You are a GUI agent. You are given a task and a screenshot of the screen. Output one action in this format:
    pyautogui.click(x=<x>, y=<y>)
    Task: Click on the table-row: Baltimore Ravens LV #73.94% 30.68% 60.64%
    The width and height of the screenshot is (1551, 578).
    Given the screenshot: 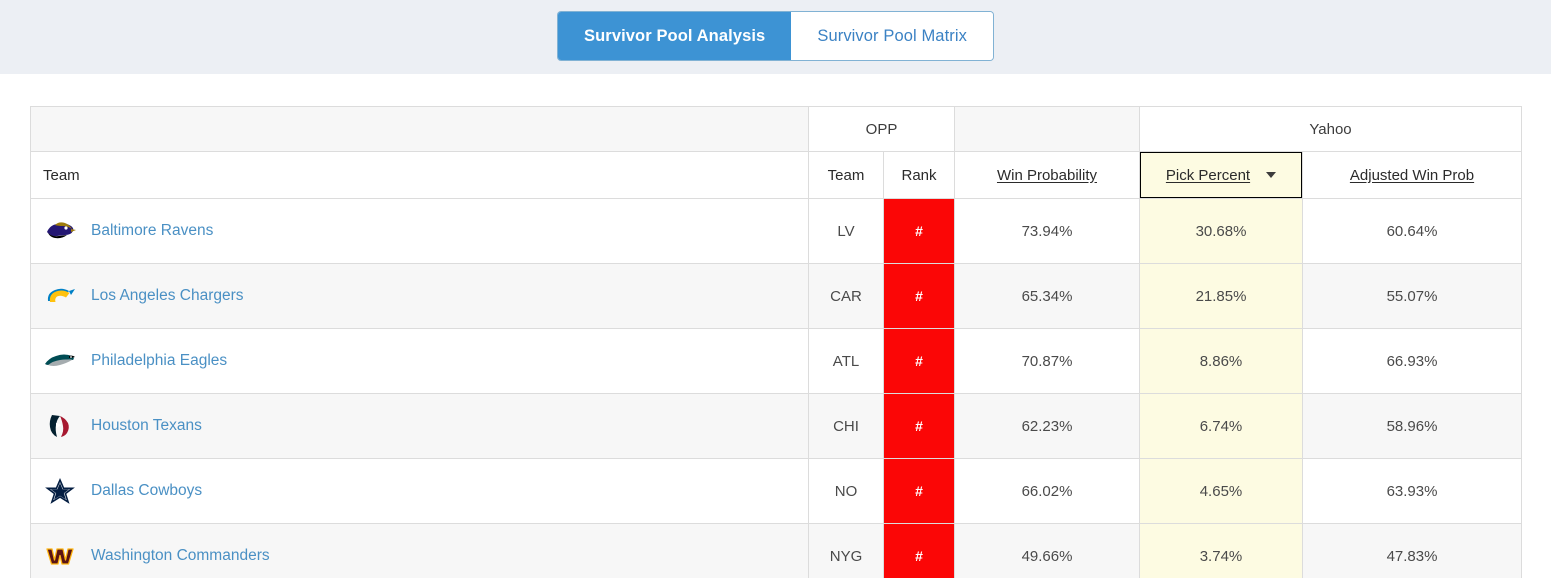 What is the action you would take?
    pyautogui.click(x=776, y=231)
    